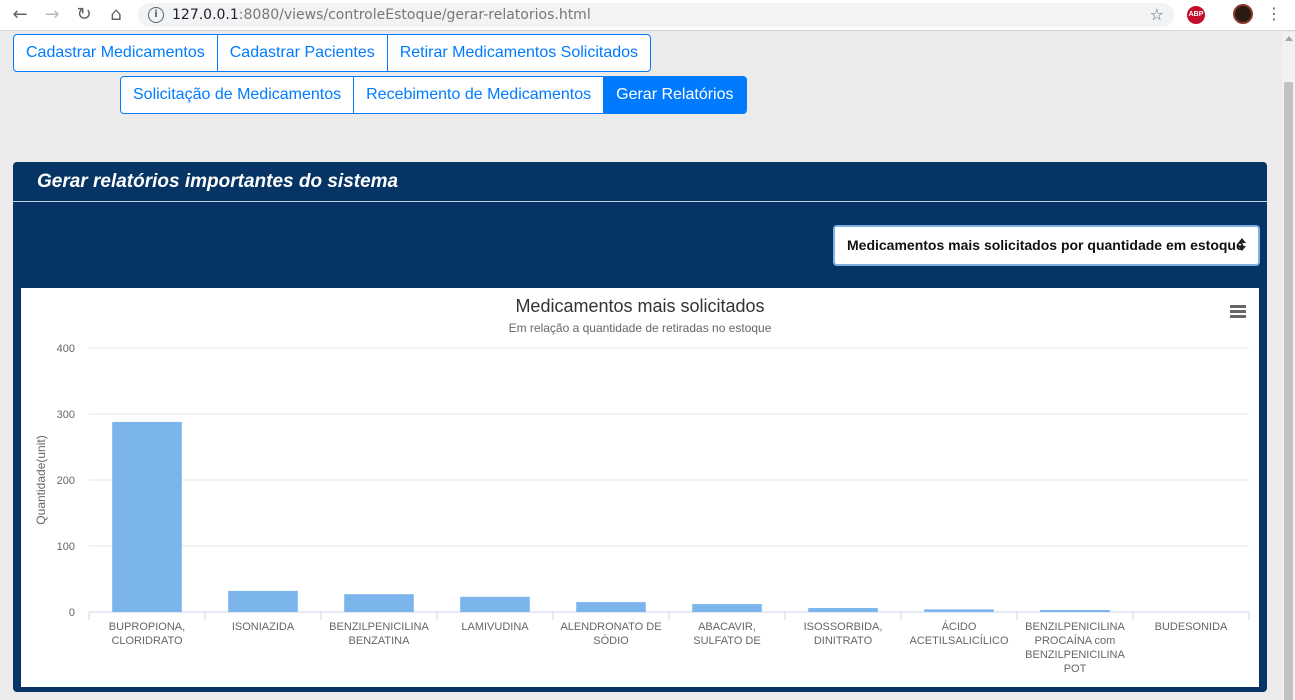 The height and width of the screenshot is (700, 1295). Describe the element at coordinates (1157, 14) in the screenshot. I see `star-icon: ☆` at that location.